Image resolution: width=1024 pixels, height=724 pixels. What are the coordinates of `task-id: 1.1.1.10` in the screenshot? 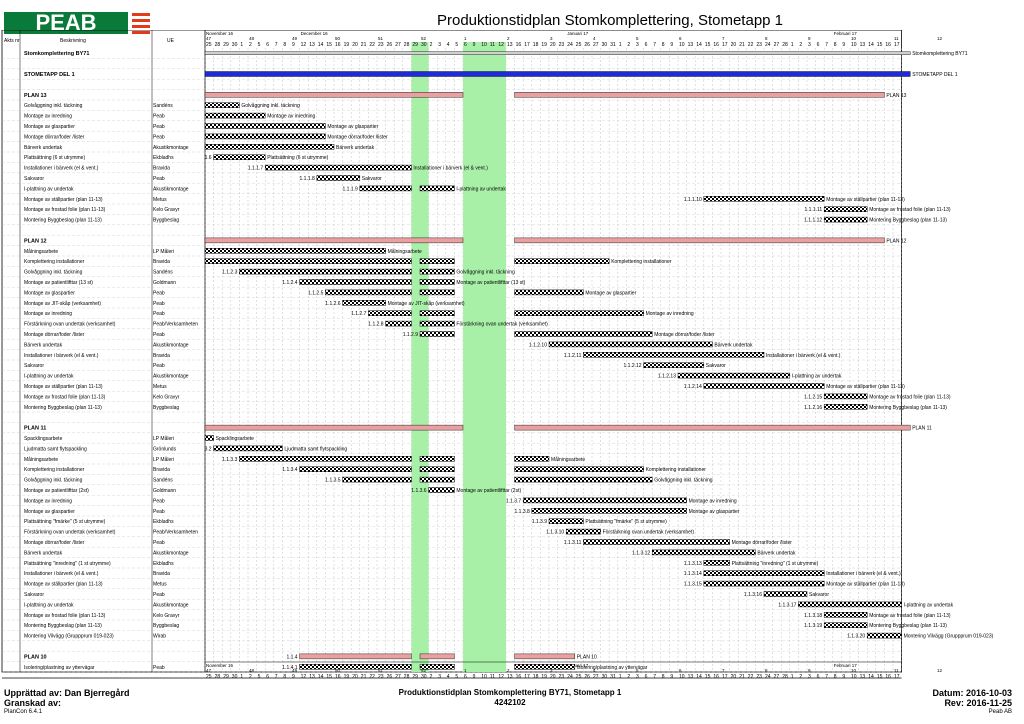 It's located at (693, 200).